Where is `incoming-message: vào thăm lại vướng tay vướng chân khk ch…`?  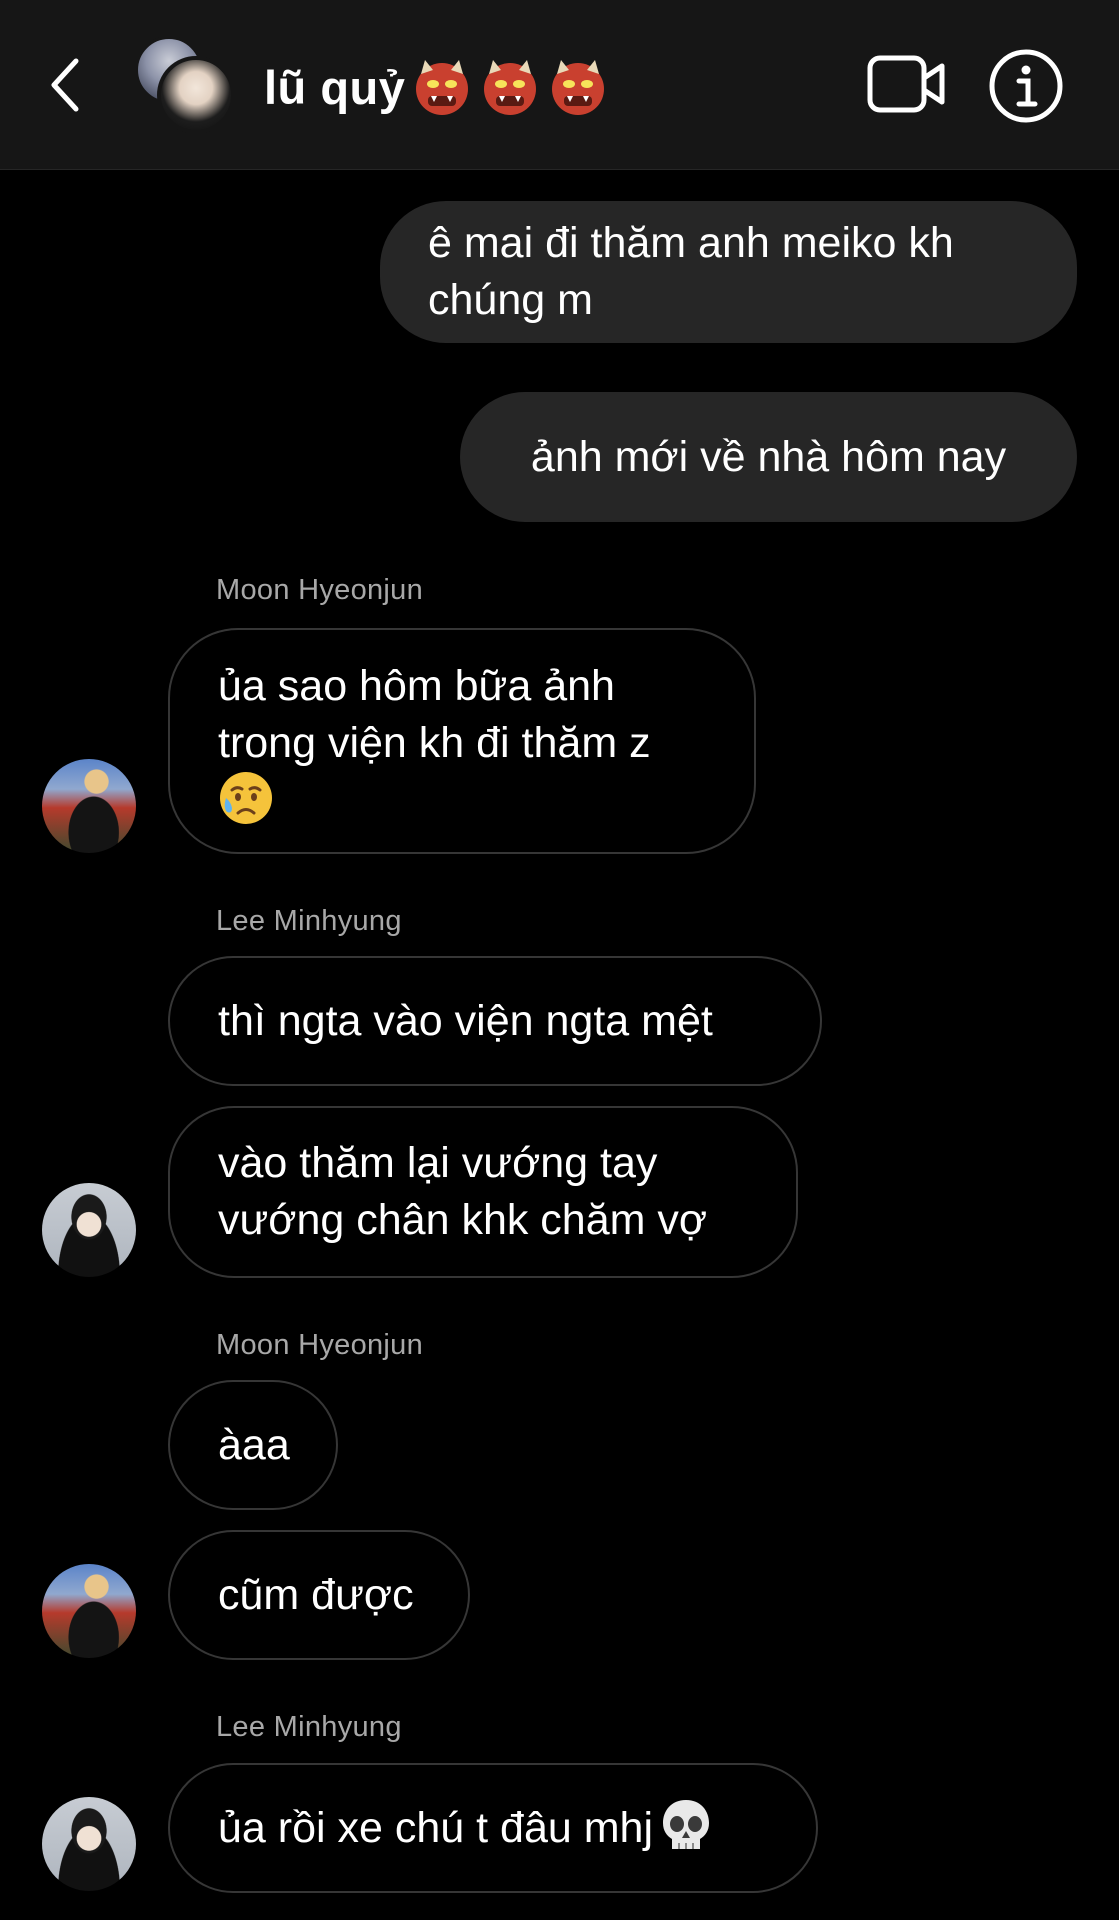
incoming-message: vào thăm lại vướng tay vướng chân khk ch… is located at coordinates (483, 1192).